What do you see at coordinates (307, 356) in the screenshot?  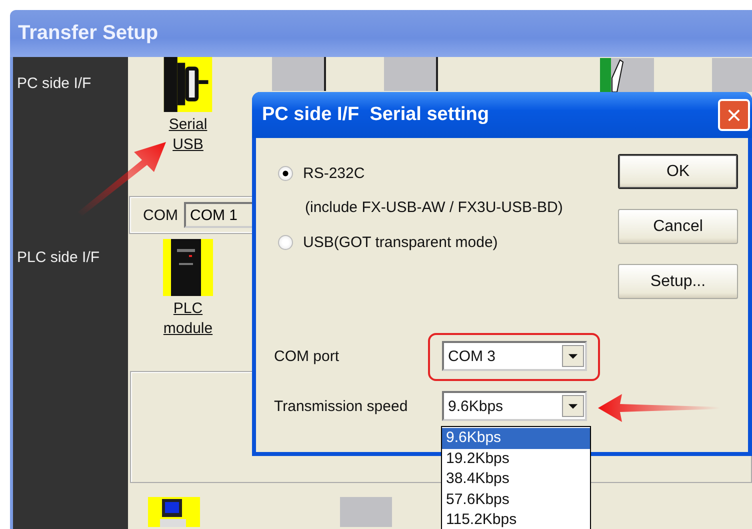 I see `com-port-label: COM port` at bounding box center [307, 356].